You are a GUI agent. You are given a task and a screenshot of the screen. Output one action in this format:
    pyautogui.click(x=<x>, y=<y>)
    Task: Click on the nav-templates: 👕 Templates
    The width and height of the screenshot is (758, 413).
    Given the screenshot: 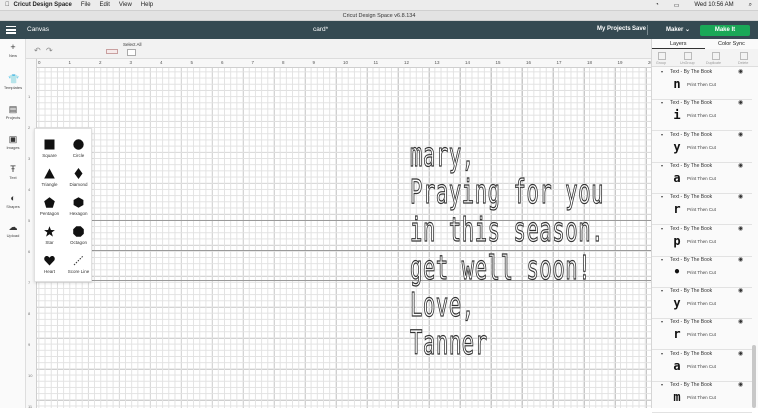 What is the action you would take?
    pyautogui.click(x=13, y=83)
    